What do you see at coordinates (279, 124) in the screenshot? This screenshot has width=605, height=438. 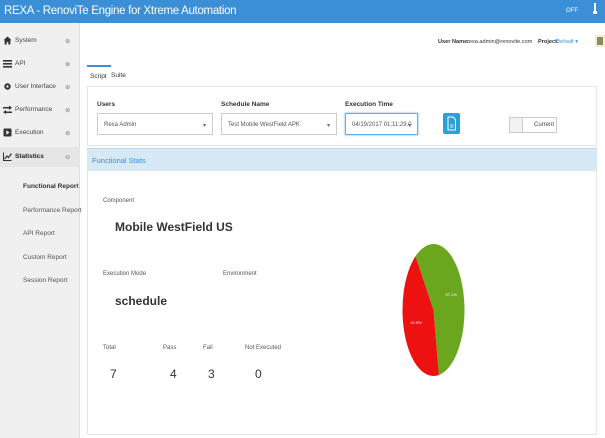 I see `schedule-select: Test Mobile WestField APK ▾` at bounding box center [279, 124].